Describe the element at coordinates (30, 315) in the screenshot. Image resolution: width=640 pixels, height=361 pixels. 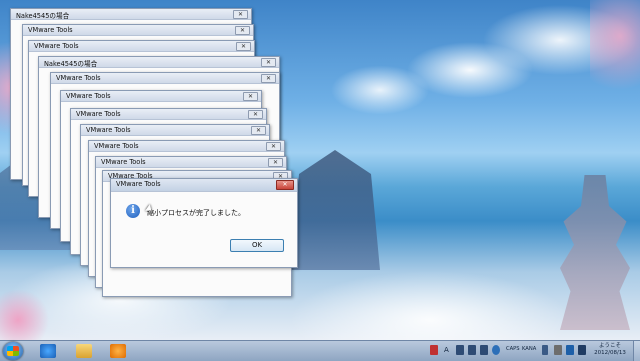
I see `cherry-blossom-bottom` at that location.